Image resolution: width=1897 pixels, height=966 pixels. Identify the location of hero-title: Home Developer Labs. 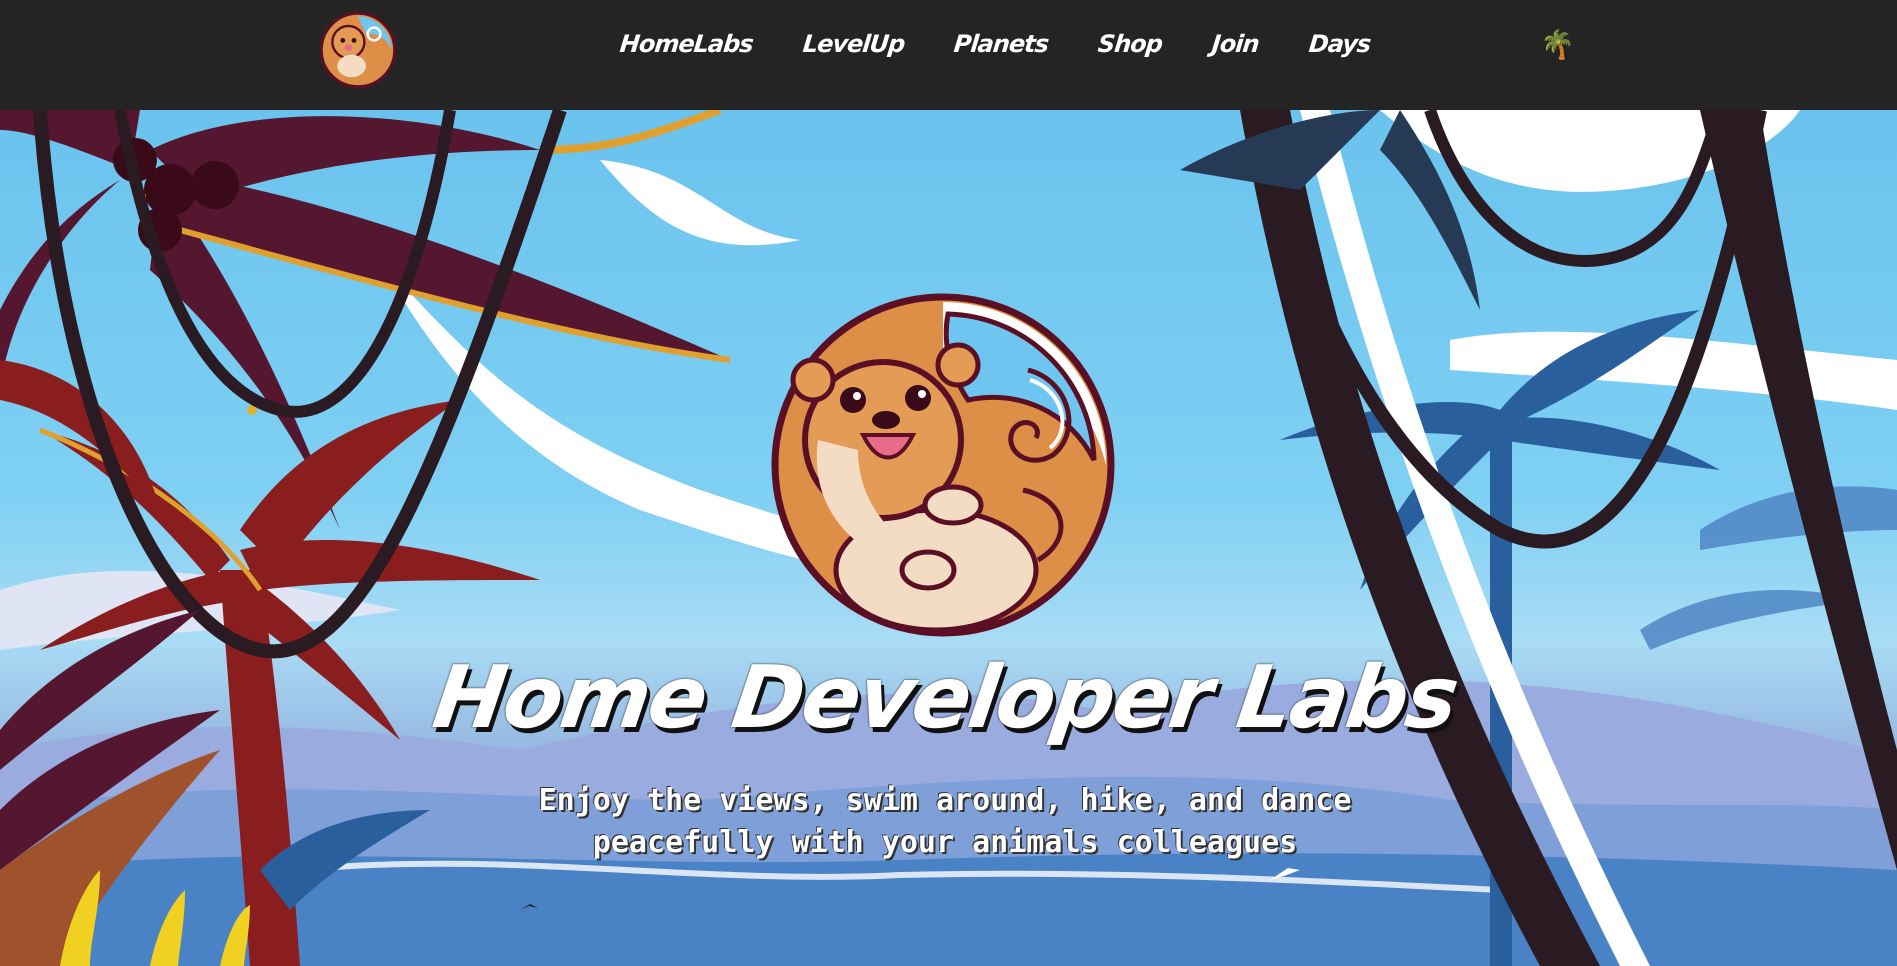
(945, 697).